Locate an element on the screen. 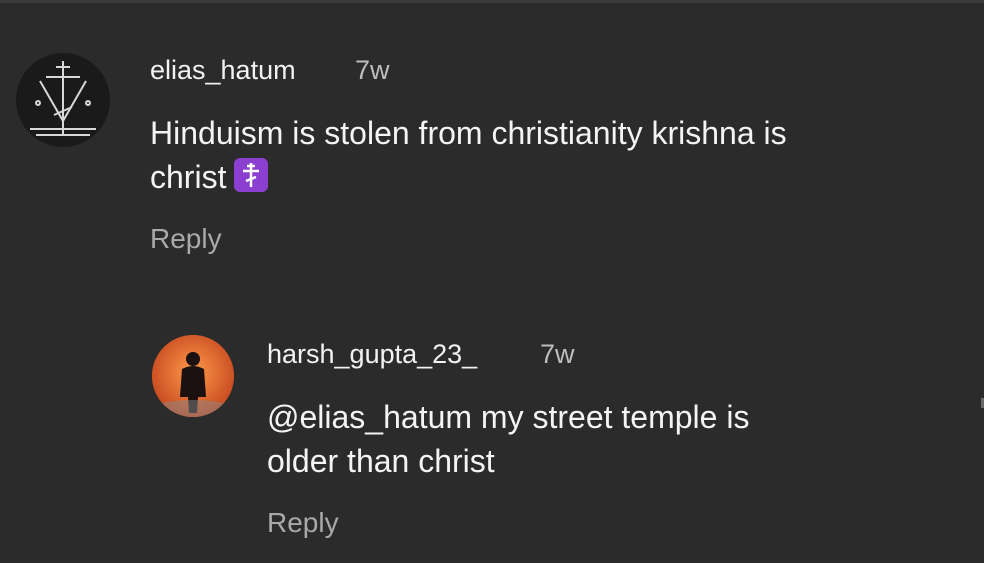  person-photo-avatar-icon is located at coordinates (193, 376).